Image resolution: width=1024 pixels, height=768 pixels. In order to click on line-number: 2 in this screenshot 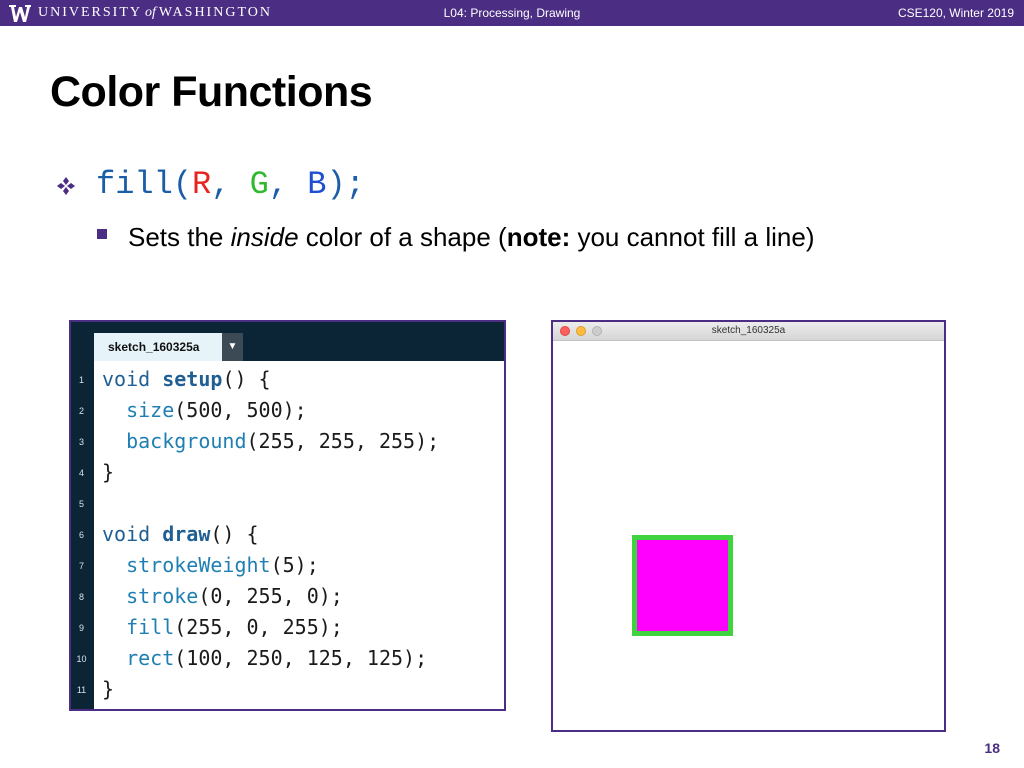, I will do `click(81, 411)`.